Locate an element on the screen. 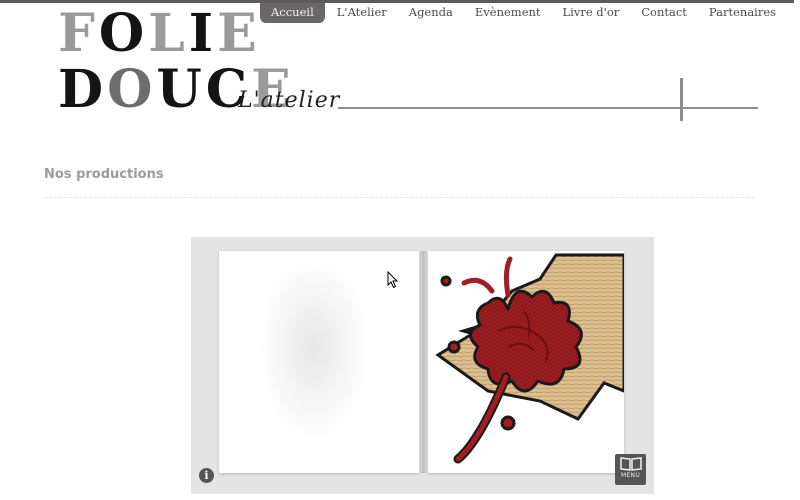 The width and height of the screenshot is (800, 500). section-divider is located at coordinates (399, 197).